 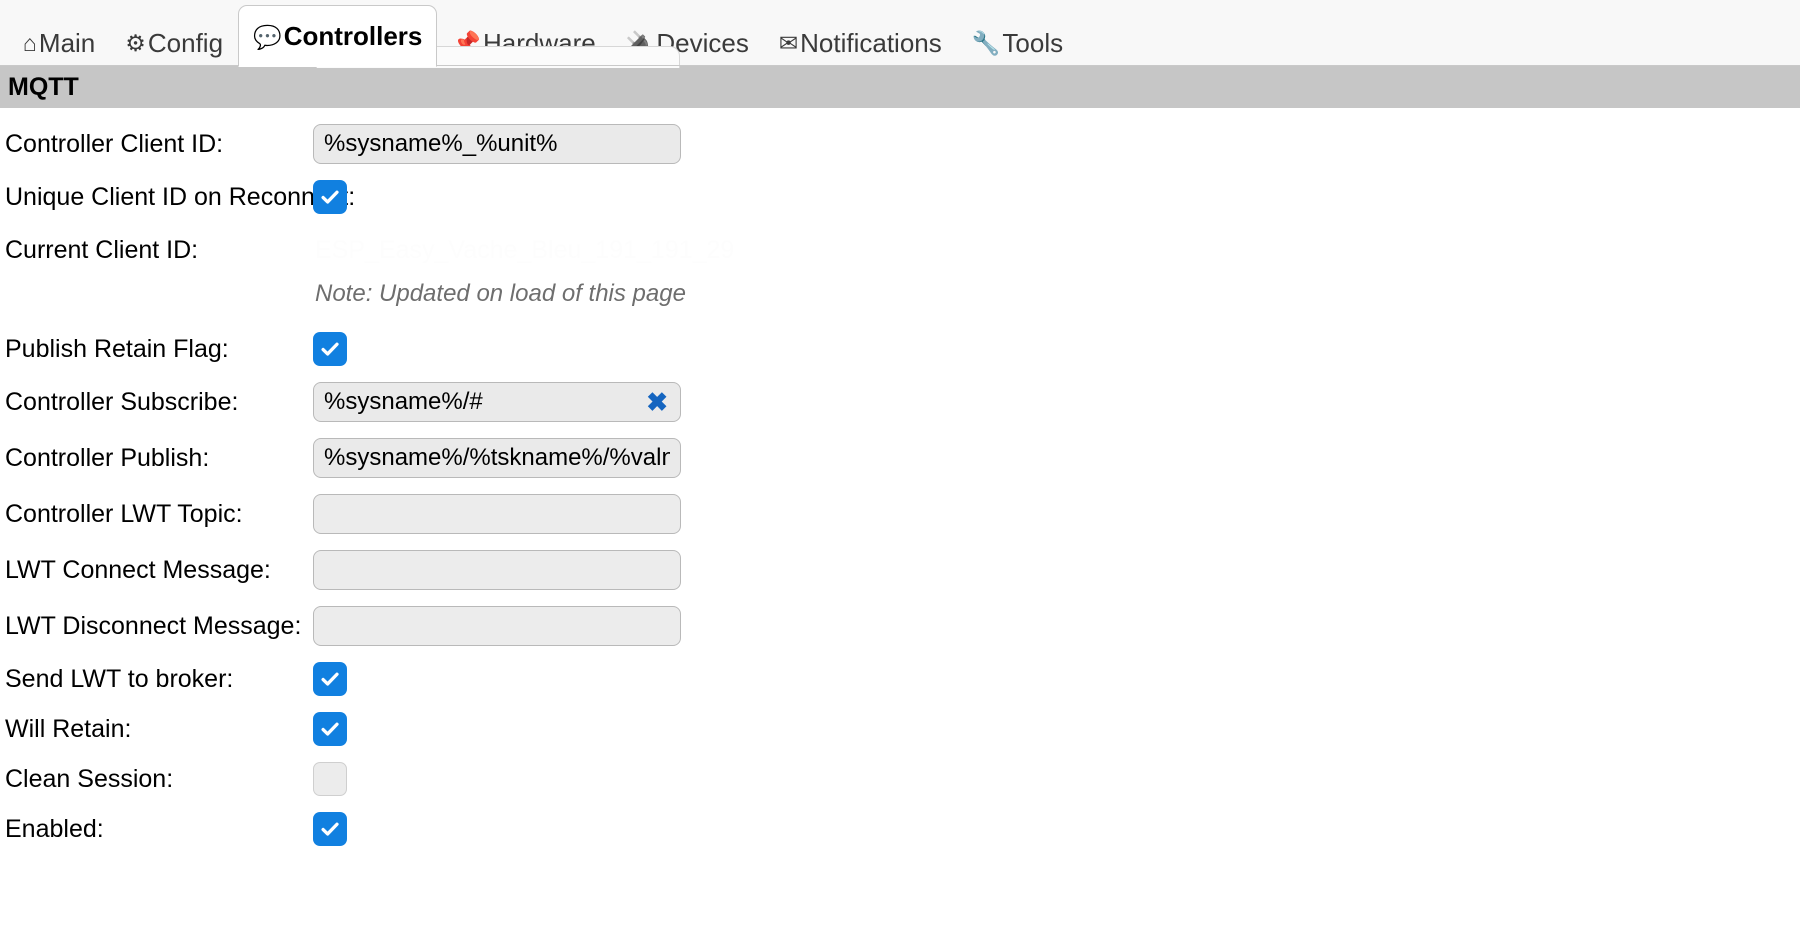 I want to click on label-clean-session: Clean Session:, so click(x=89, y=778).